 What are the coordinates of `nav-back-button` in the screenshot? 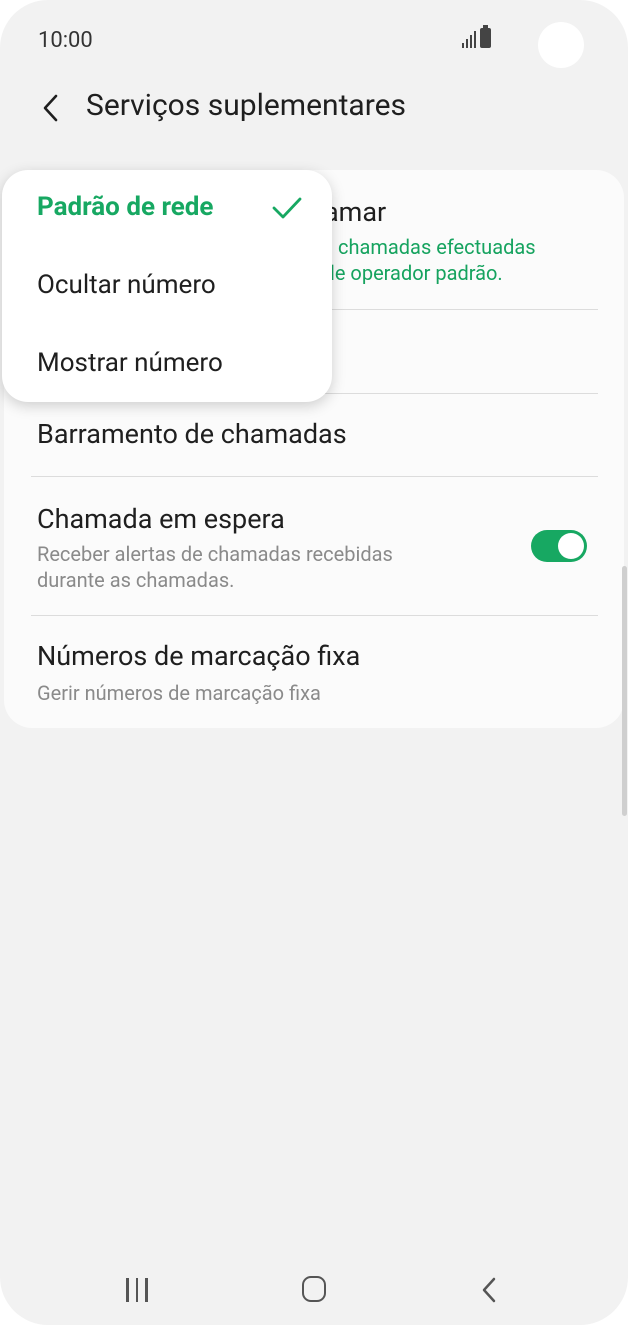 It's located at (490, 1290).